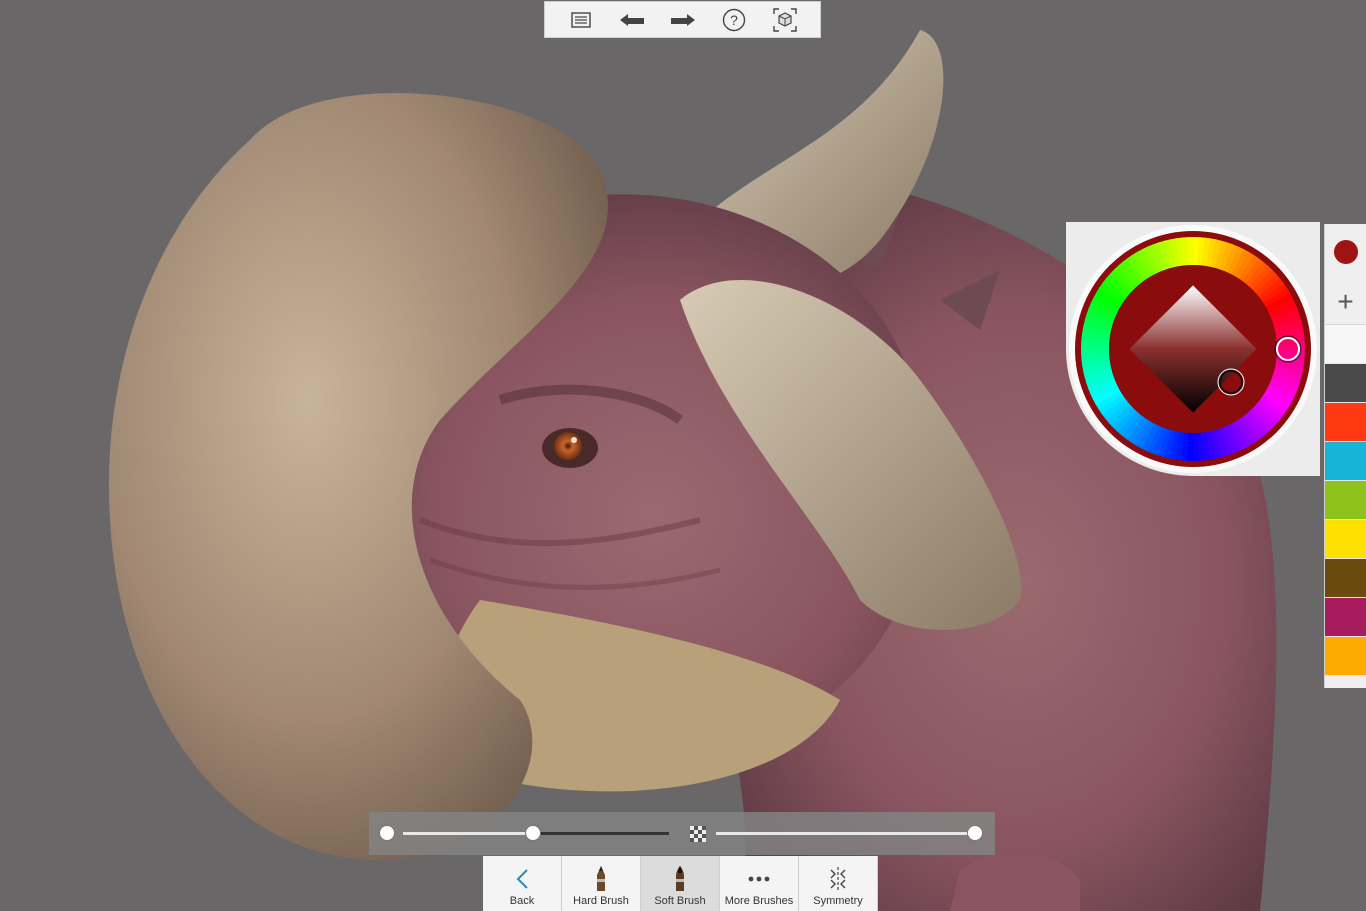 This screenshot has height=911, width=1366. I want to click on color-wheel, so click(1193, 349).